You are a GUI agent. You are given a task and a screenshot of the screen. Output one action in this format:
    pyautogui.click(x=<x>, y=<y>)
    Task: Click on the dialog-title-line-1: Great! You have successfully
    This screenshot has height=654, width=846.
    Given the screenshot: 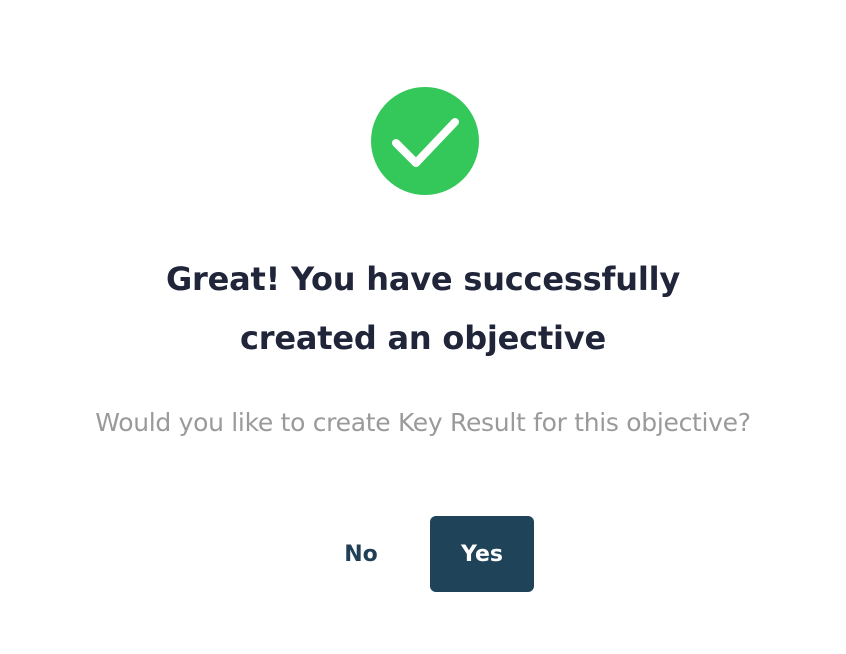 What is the action you would take?
    pyautogui.click(x=423, y=279)
    